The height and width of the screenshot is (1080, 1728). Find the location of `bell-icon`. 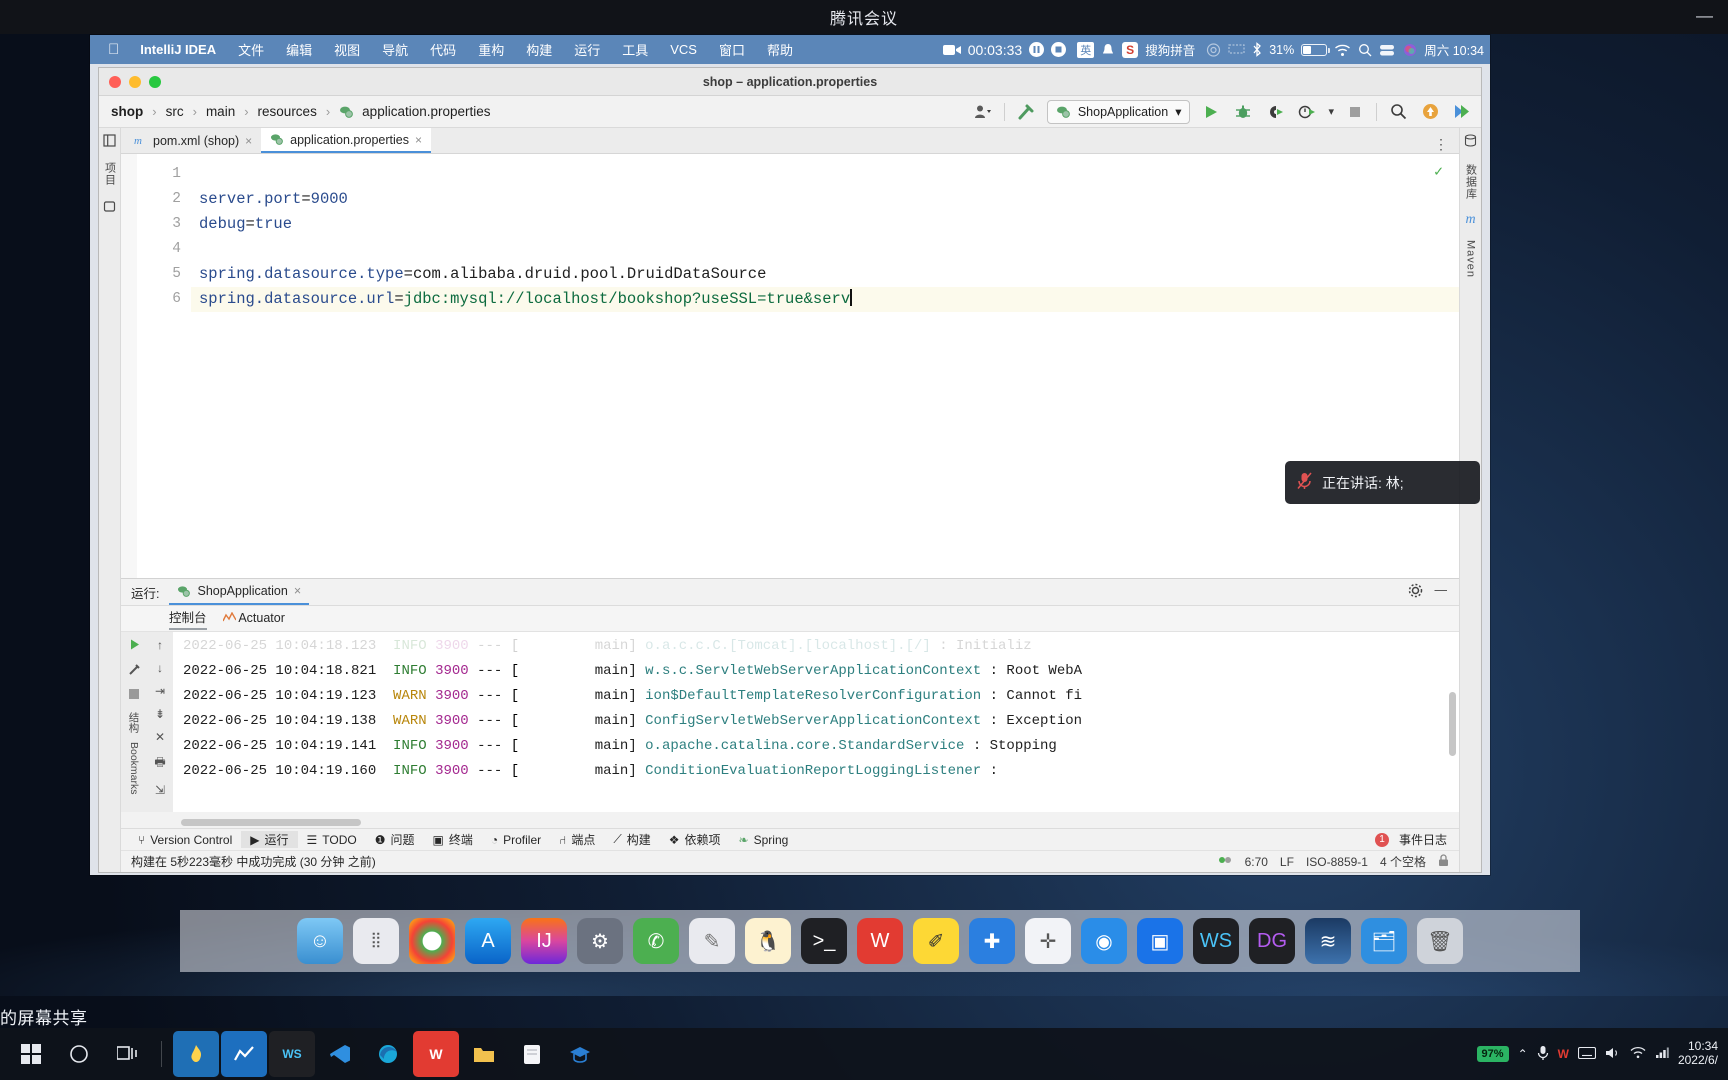

bell-icon is located at coordinates (1108, 50).